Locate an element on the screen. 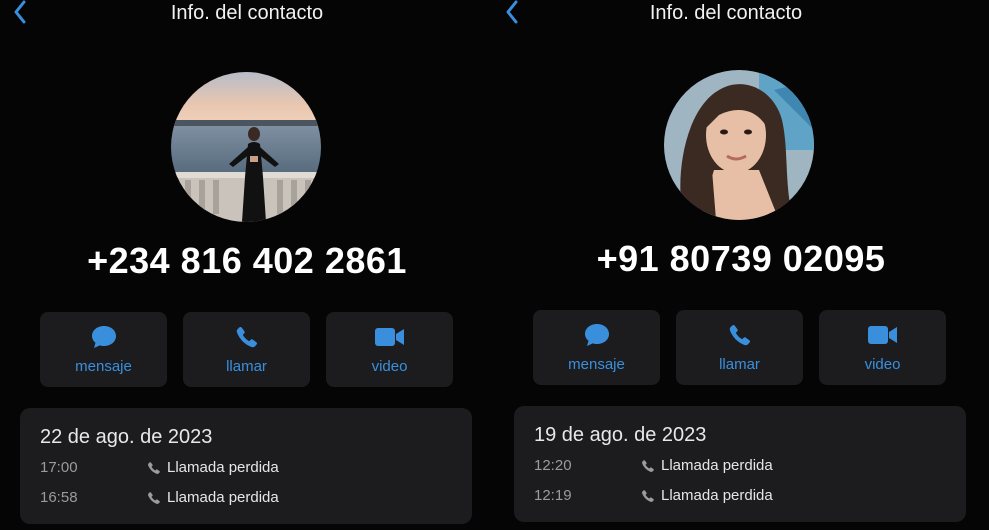 The width and height of the screenshot is (989, 530). call-entry: 16:58 Llamada perdida is located at coordinates (250, 500).